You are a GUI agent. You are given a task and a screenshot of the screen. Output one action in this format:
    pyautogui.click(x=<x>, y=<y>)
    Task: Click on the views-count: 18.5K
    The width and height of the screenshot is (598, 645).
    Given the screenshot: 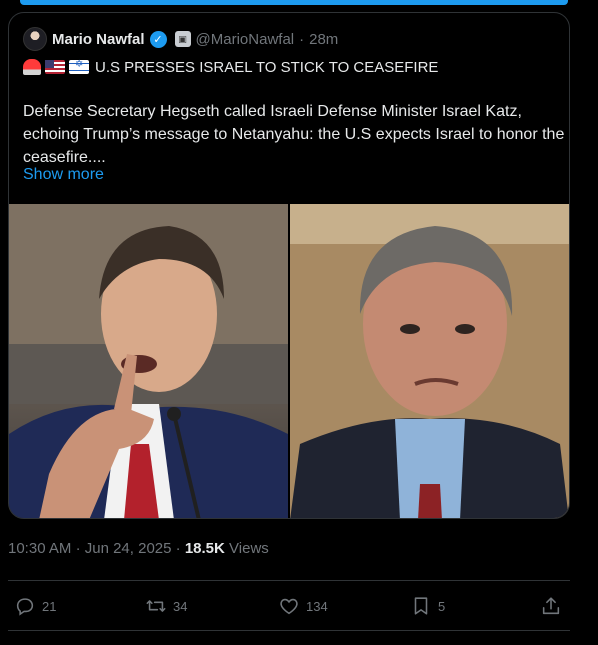 What is the action you would take?
    pyautogui.click(x=205, y=548)
    